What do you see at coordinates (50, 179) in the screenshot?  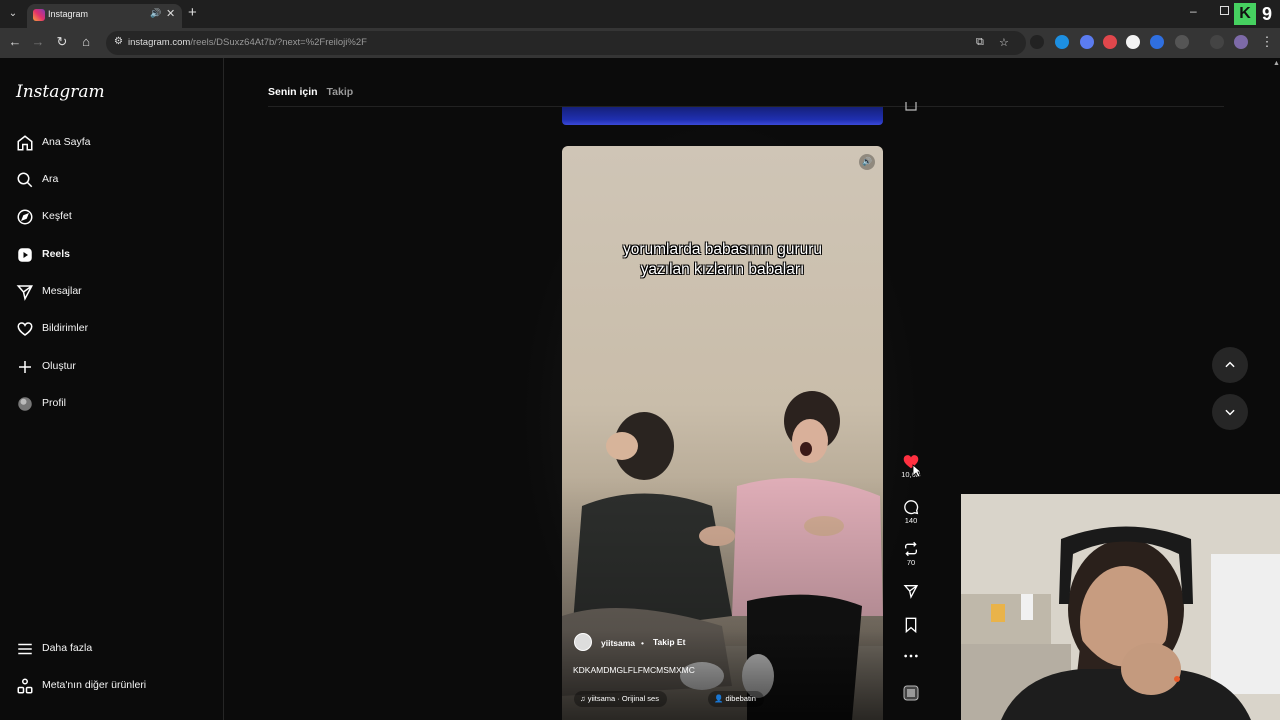 I see `sidebar-item-label: Ara` at bounding box center [50, 179].